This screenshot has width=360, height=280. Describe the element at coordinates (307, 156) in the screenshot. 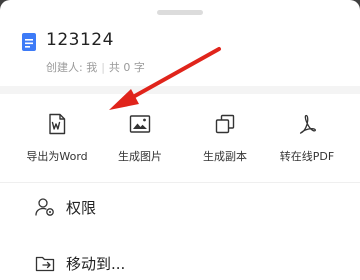

I see `online-pdf-label: 转在线PDF` at that location.